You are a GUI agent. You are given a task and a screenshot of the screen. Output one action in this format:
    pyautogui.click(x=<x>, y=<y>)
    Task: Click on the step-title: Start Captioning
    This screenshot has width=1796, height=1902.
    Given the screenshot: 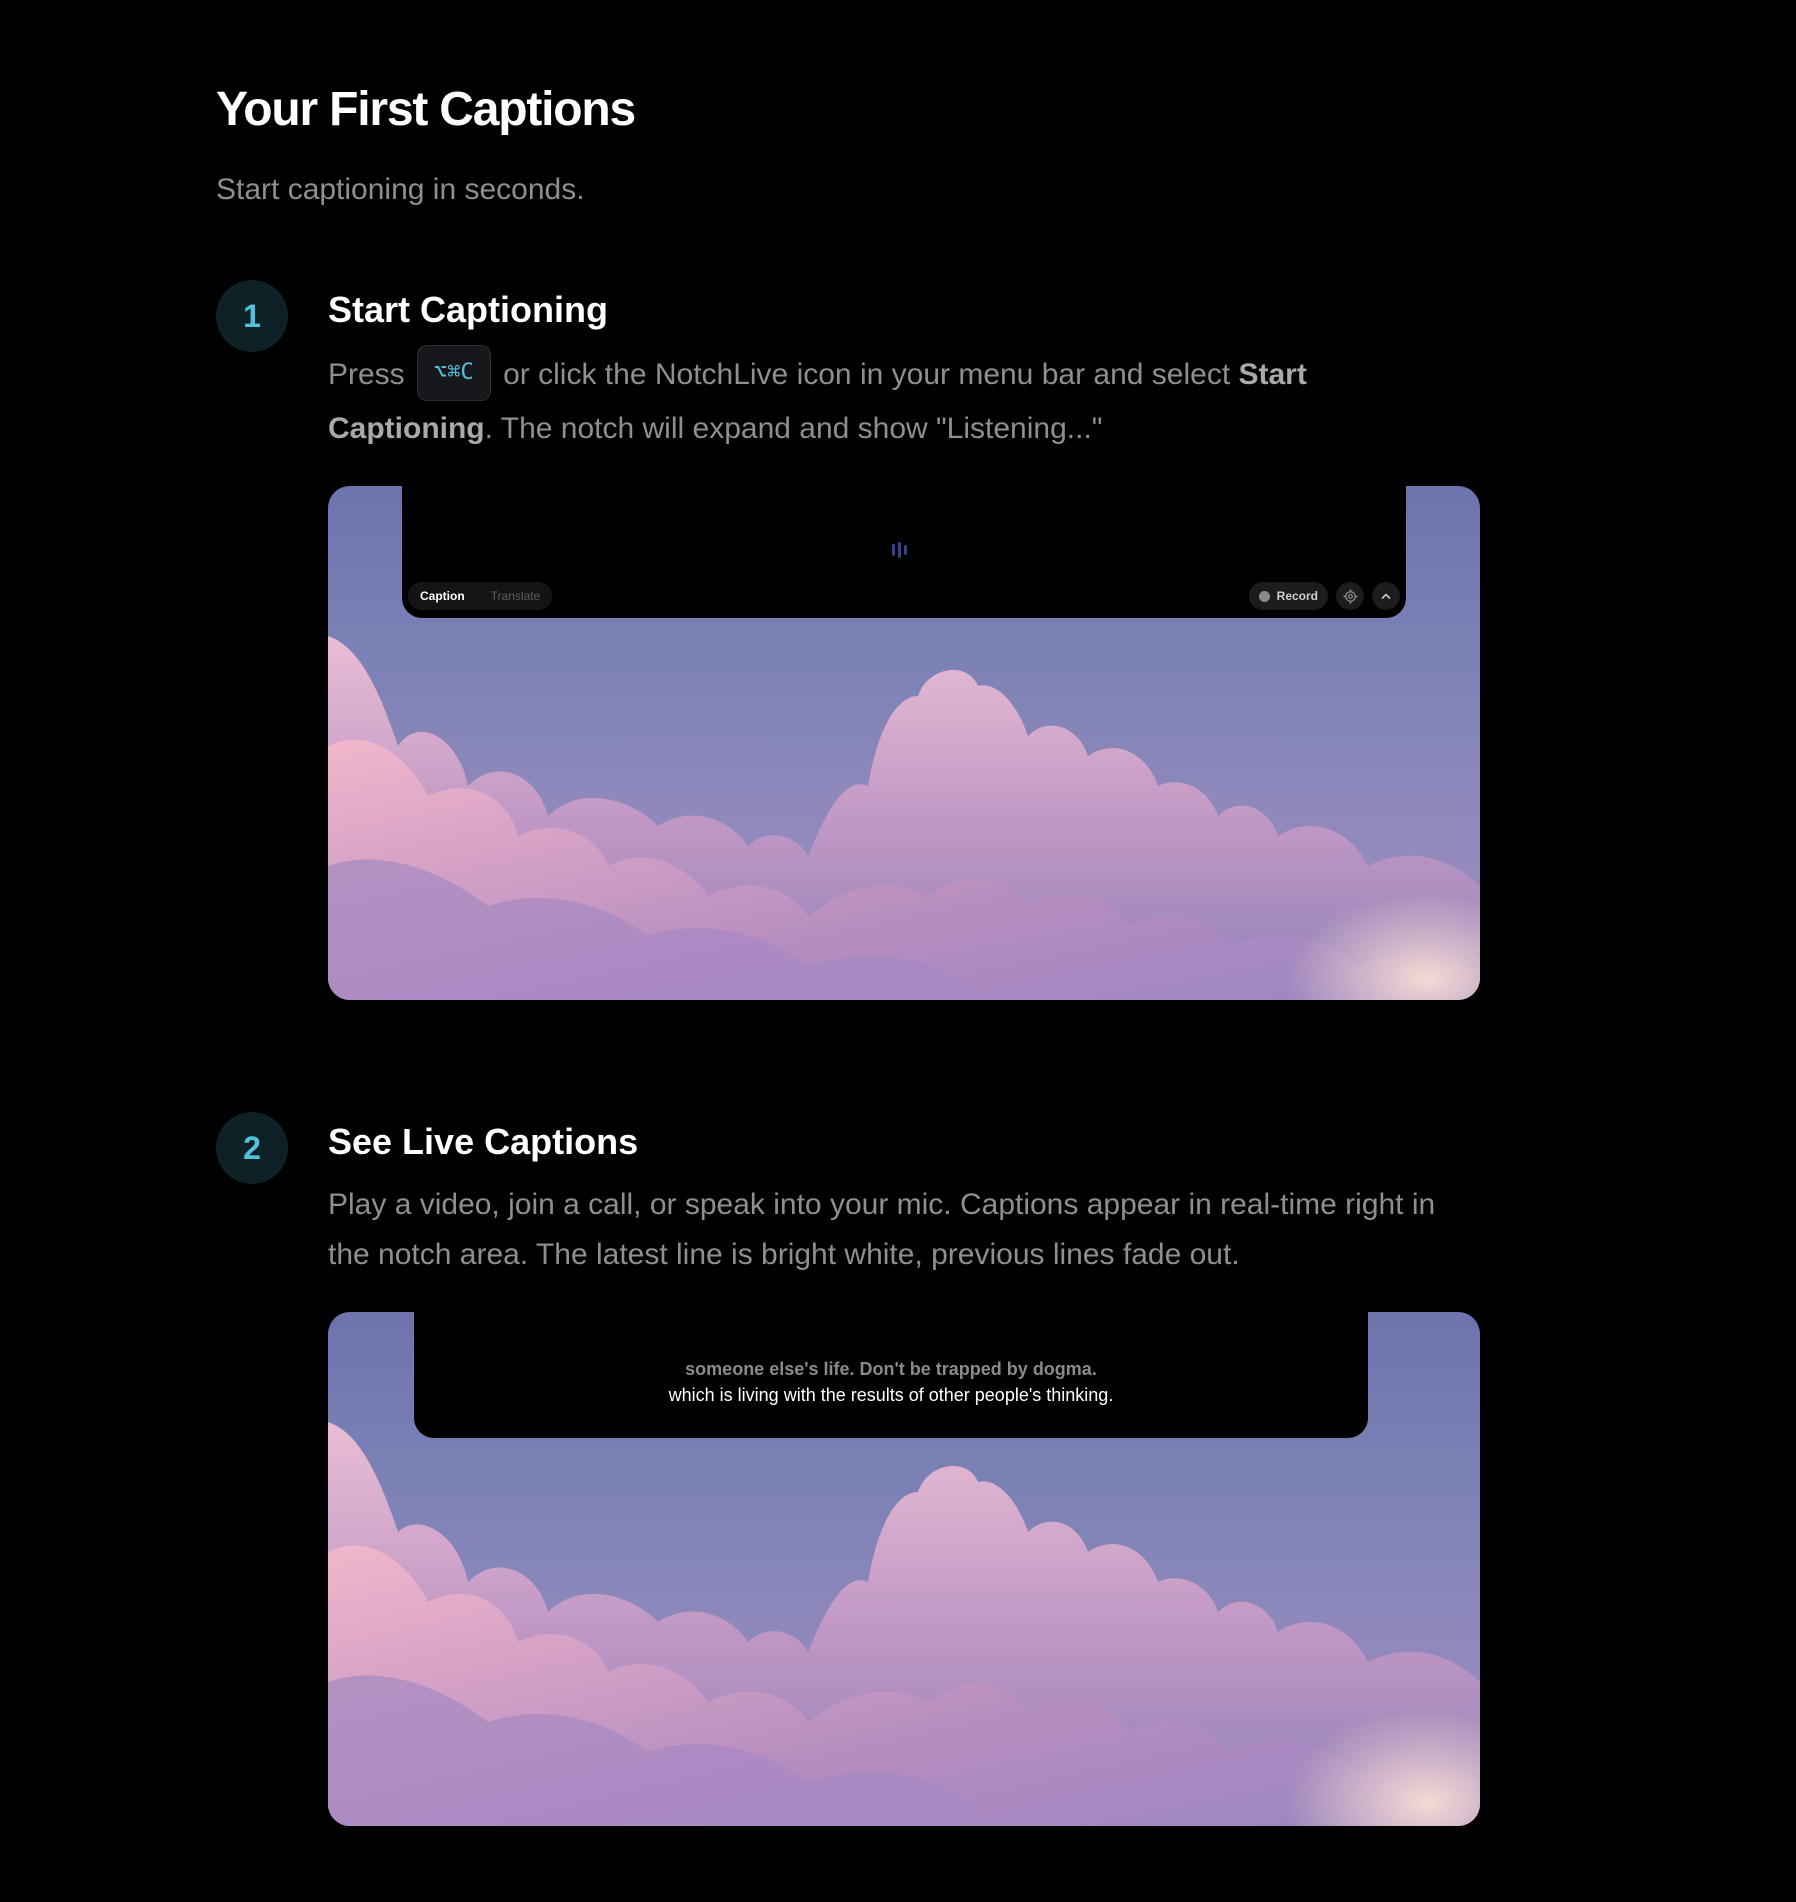 What is the action you would take?
    pyautogui.click(x=468, y=309)
    